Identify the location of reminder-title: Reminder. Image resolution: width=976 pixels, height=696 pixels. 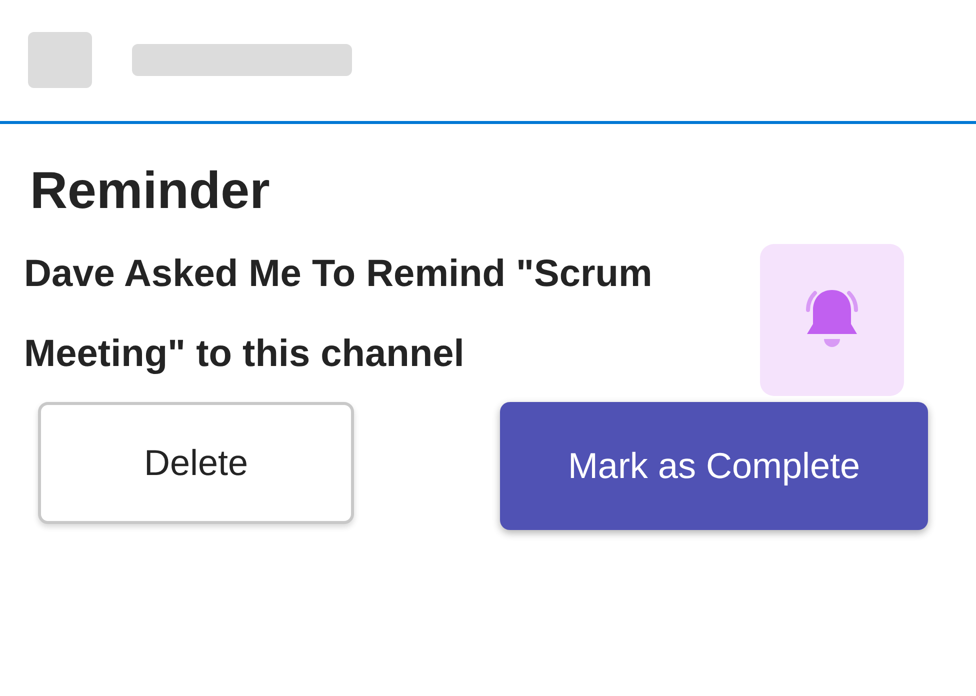
(150, 191).